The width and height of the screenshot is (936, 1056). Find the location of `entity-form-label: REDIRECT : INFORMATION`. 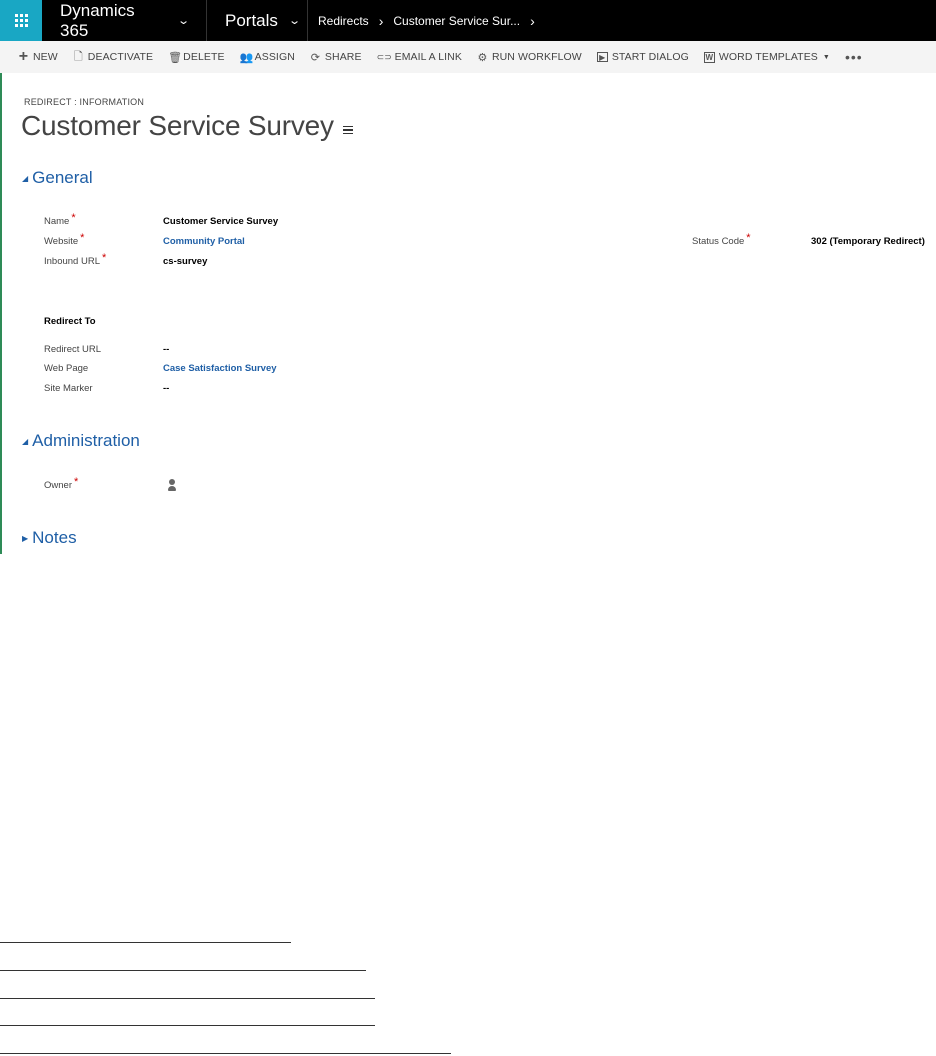

entity-form-label: REDIRECT : INFORMATION is located at coordinates (84, 102).